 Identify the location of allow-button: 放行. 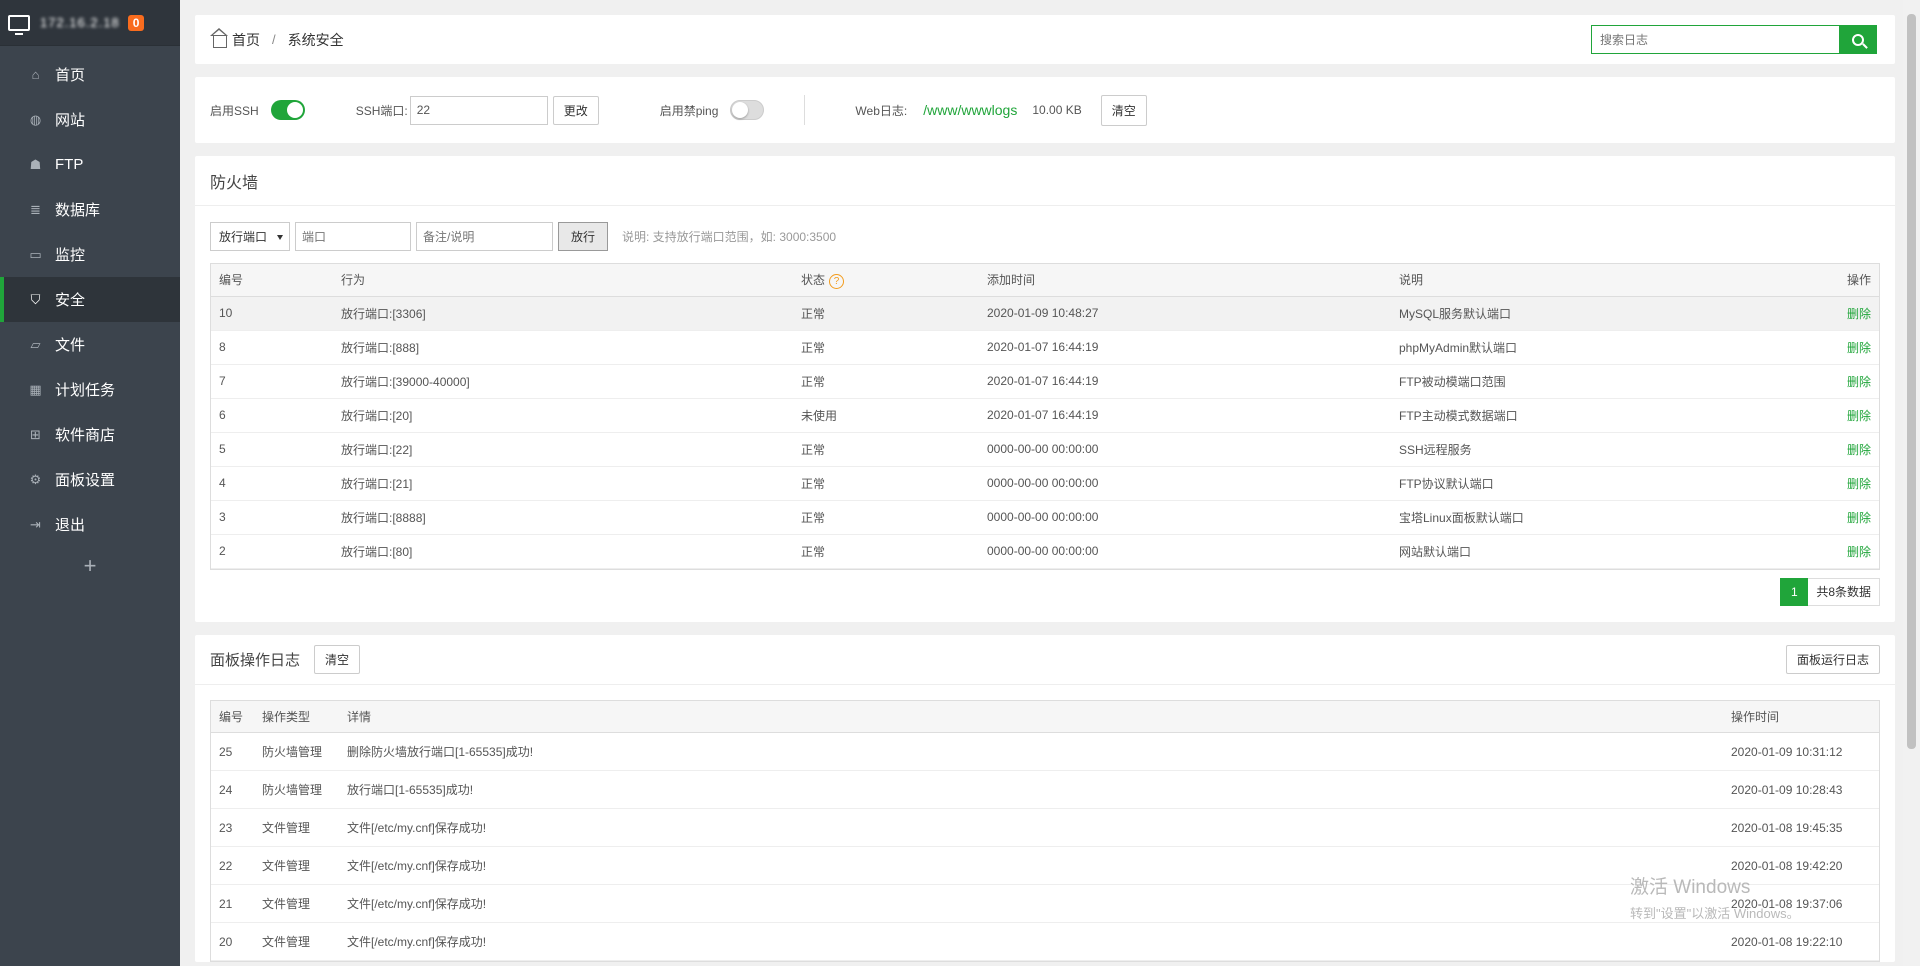
(583, 236).